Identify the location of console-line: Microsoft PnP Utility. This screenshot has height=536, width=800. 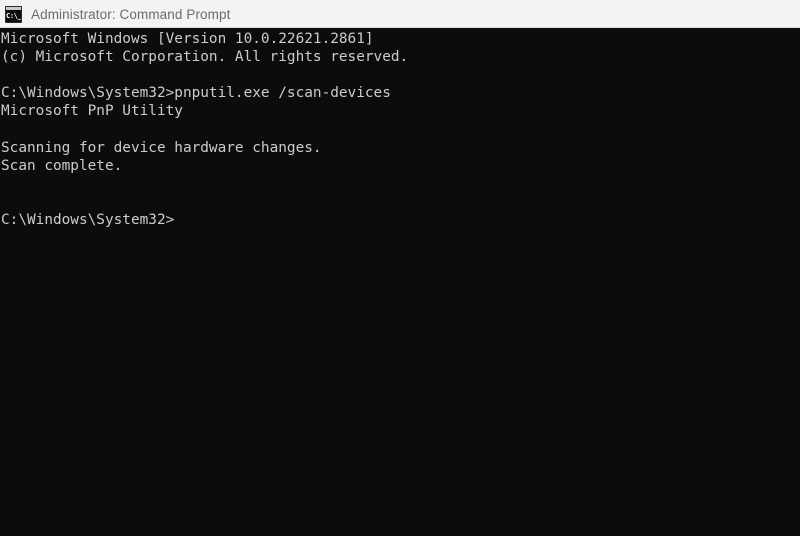
(92, 111).